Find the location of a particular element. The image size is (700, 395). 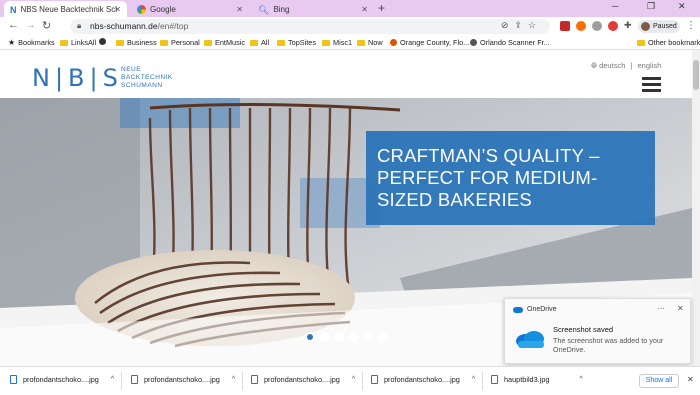

globe-icon is located at coordinates (102, 41).